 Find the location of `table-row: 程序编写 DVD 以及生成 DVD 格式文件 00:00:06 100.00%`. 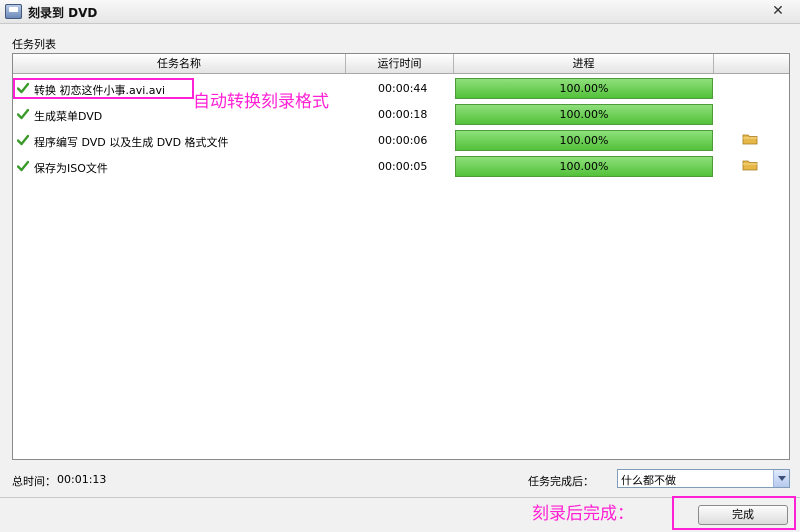

table-row: 程序编写 DVD 以及生成 DVD 格式文件 00:00:06 100.00% is located at coordinates (401, 141).